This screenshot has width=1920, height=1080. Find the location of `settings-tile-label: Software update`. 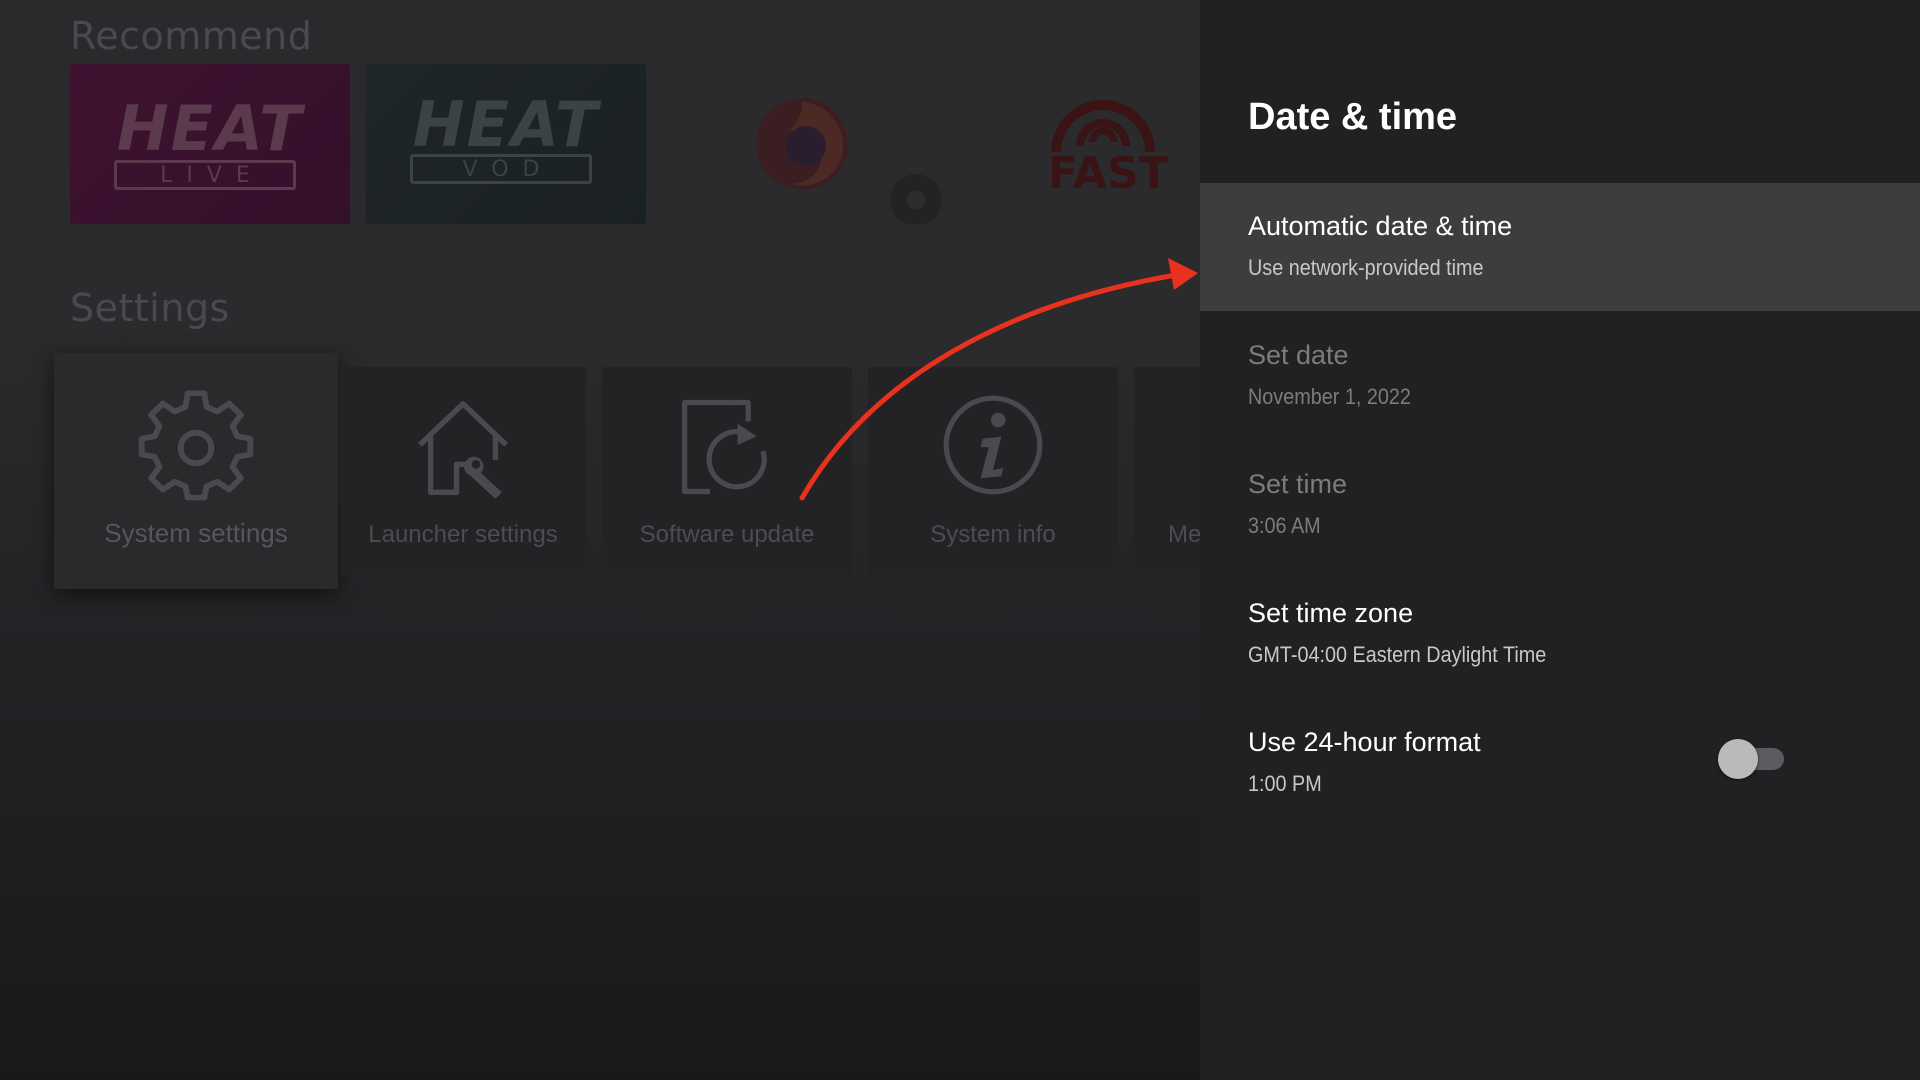

settings-tile-label: Software update is located at coordinates (727, 534).